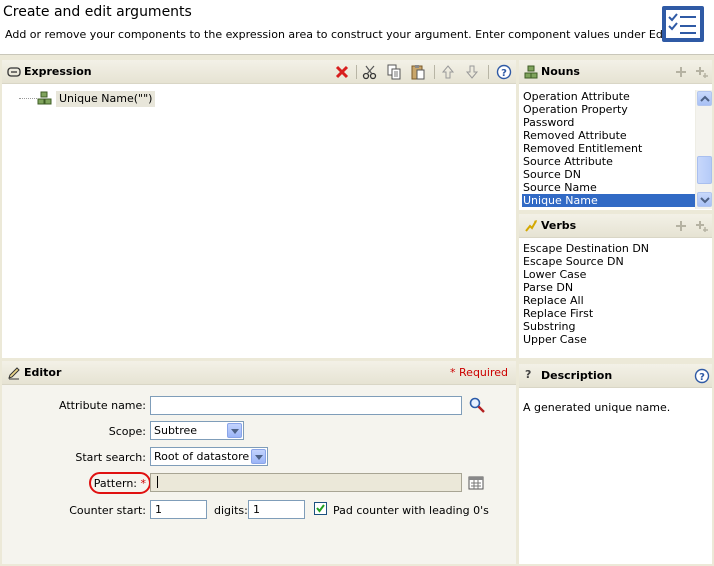 The height and width of the screenshot is (566, 714). What do you see at coordinates (704, 170) in the screenshot?
I see `scroll-thumb` at bounding box center [704, 170].